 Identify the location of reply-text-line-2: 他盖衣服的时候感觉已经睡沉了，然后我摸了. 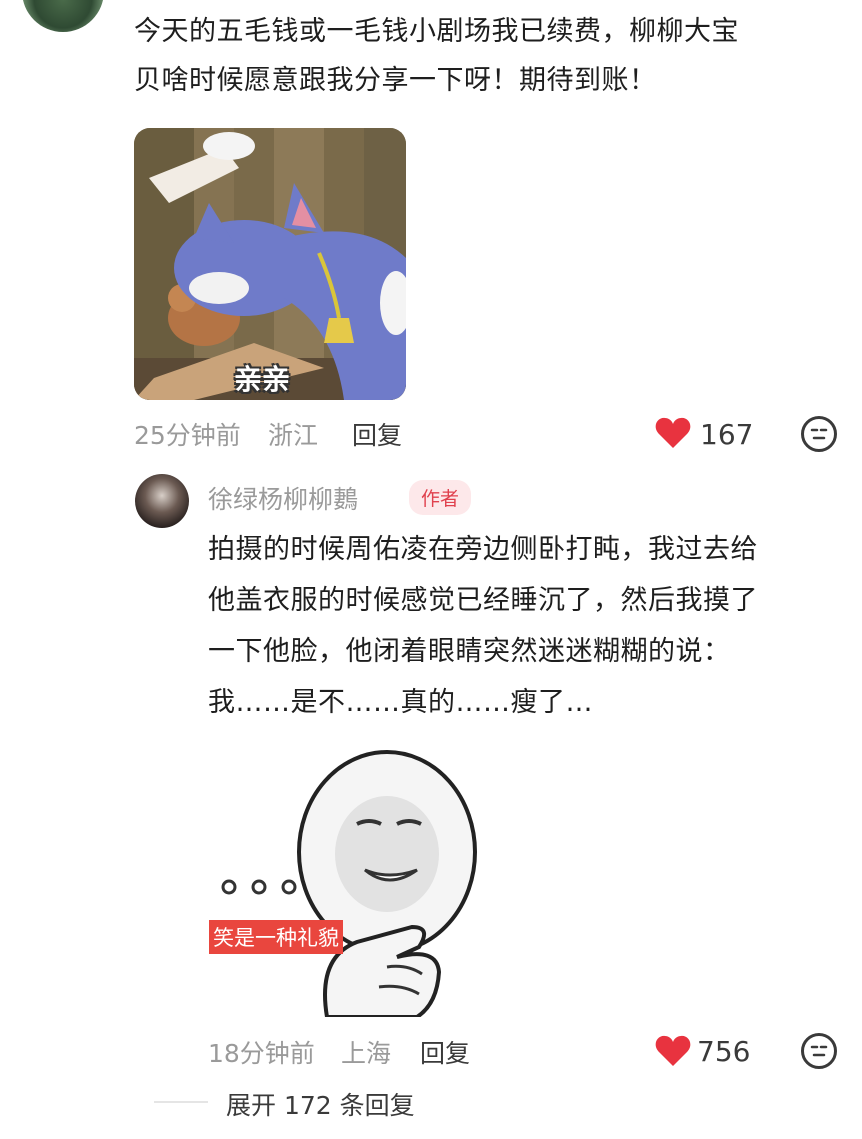
(483, 600).